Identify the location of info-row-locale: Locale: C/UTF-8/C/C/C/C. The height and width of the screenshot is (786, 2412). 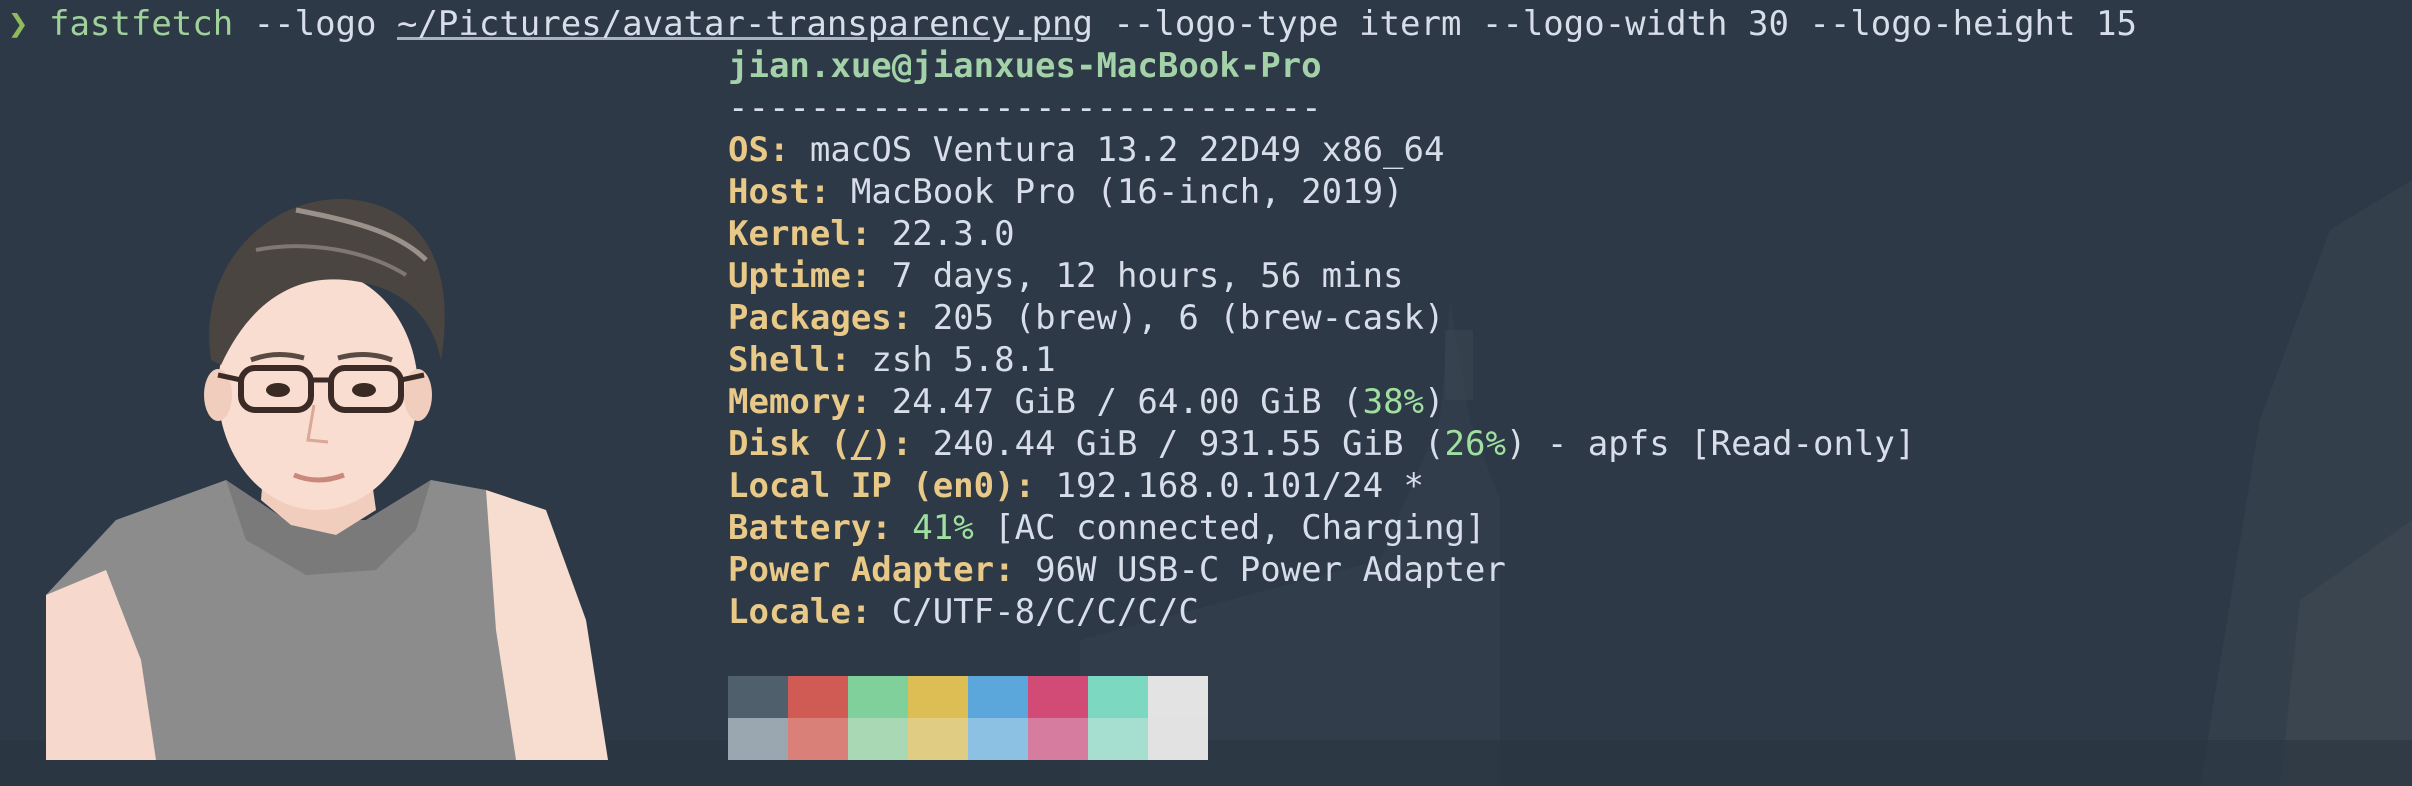
(963, 612).